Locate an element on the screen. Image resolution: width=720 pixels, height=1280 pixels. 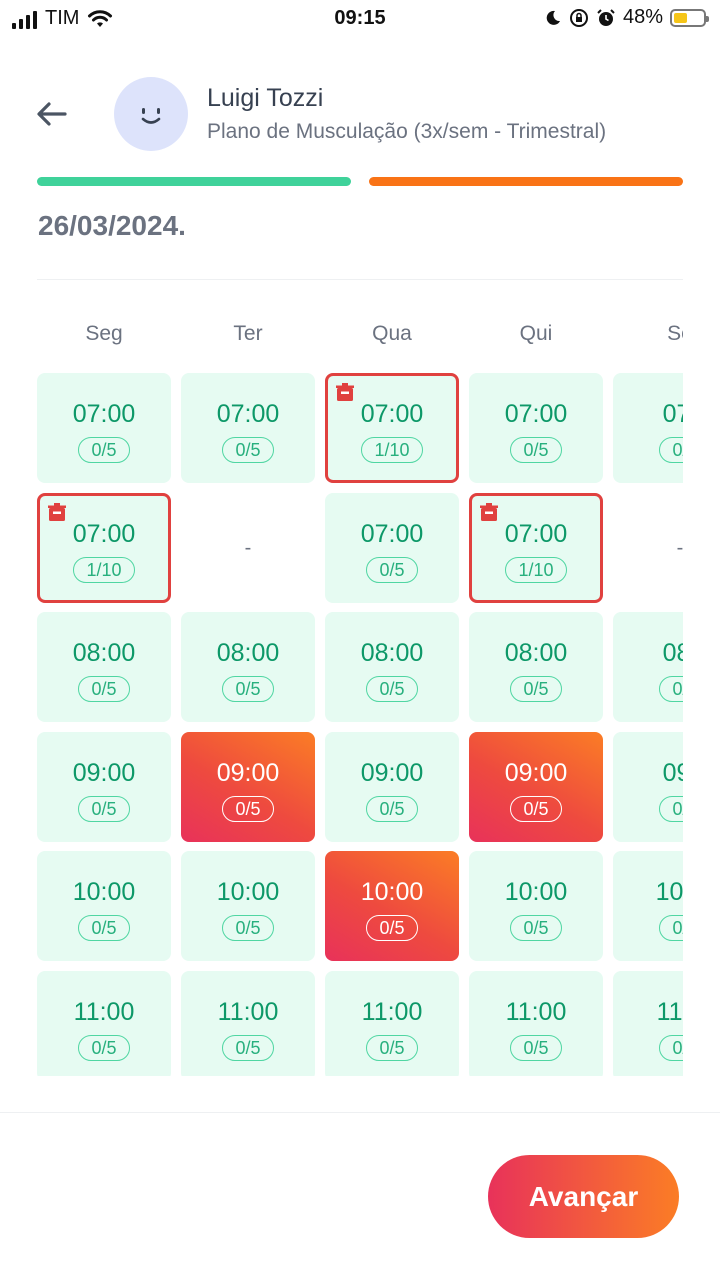
avatar is located at coordinates (151, 114).